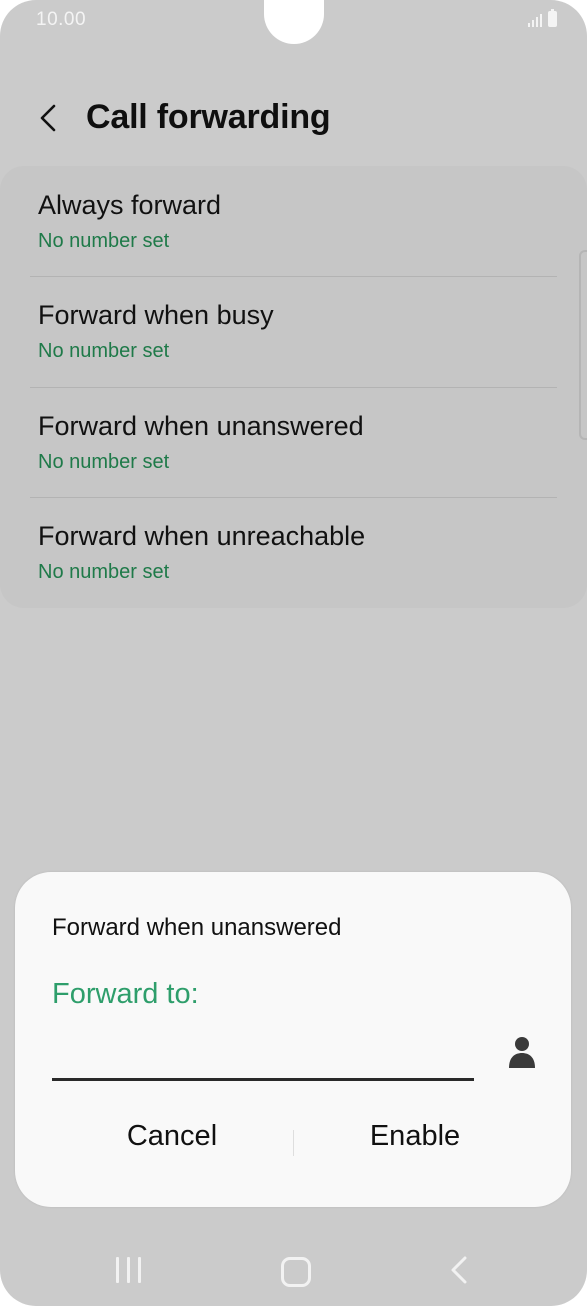  I want to click on person-icon, so click(522, 1052).